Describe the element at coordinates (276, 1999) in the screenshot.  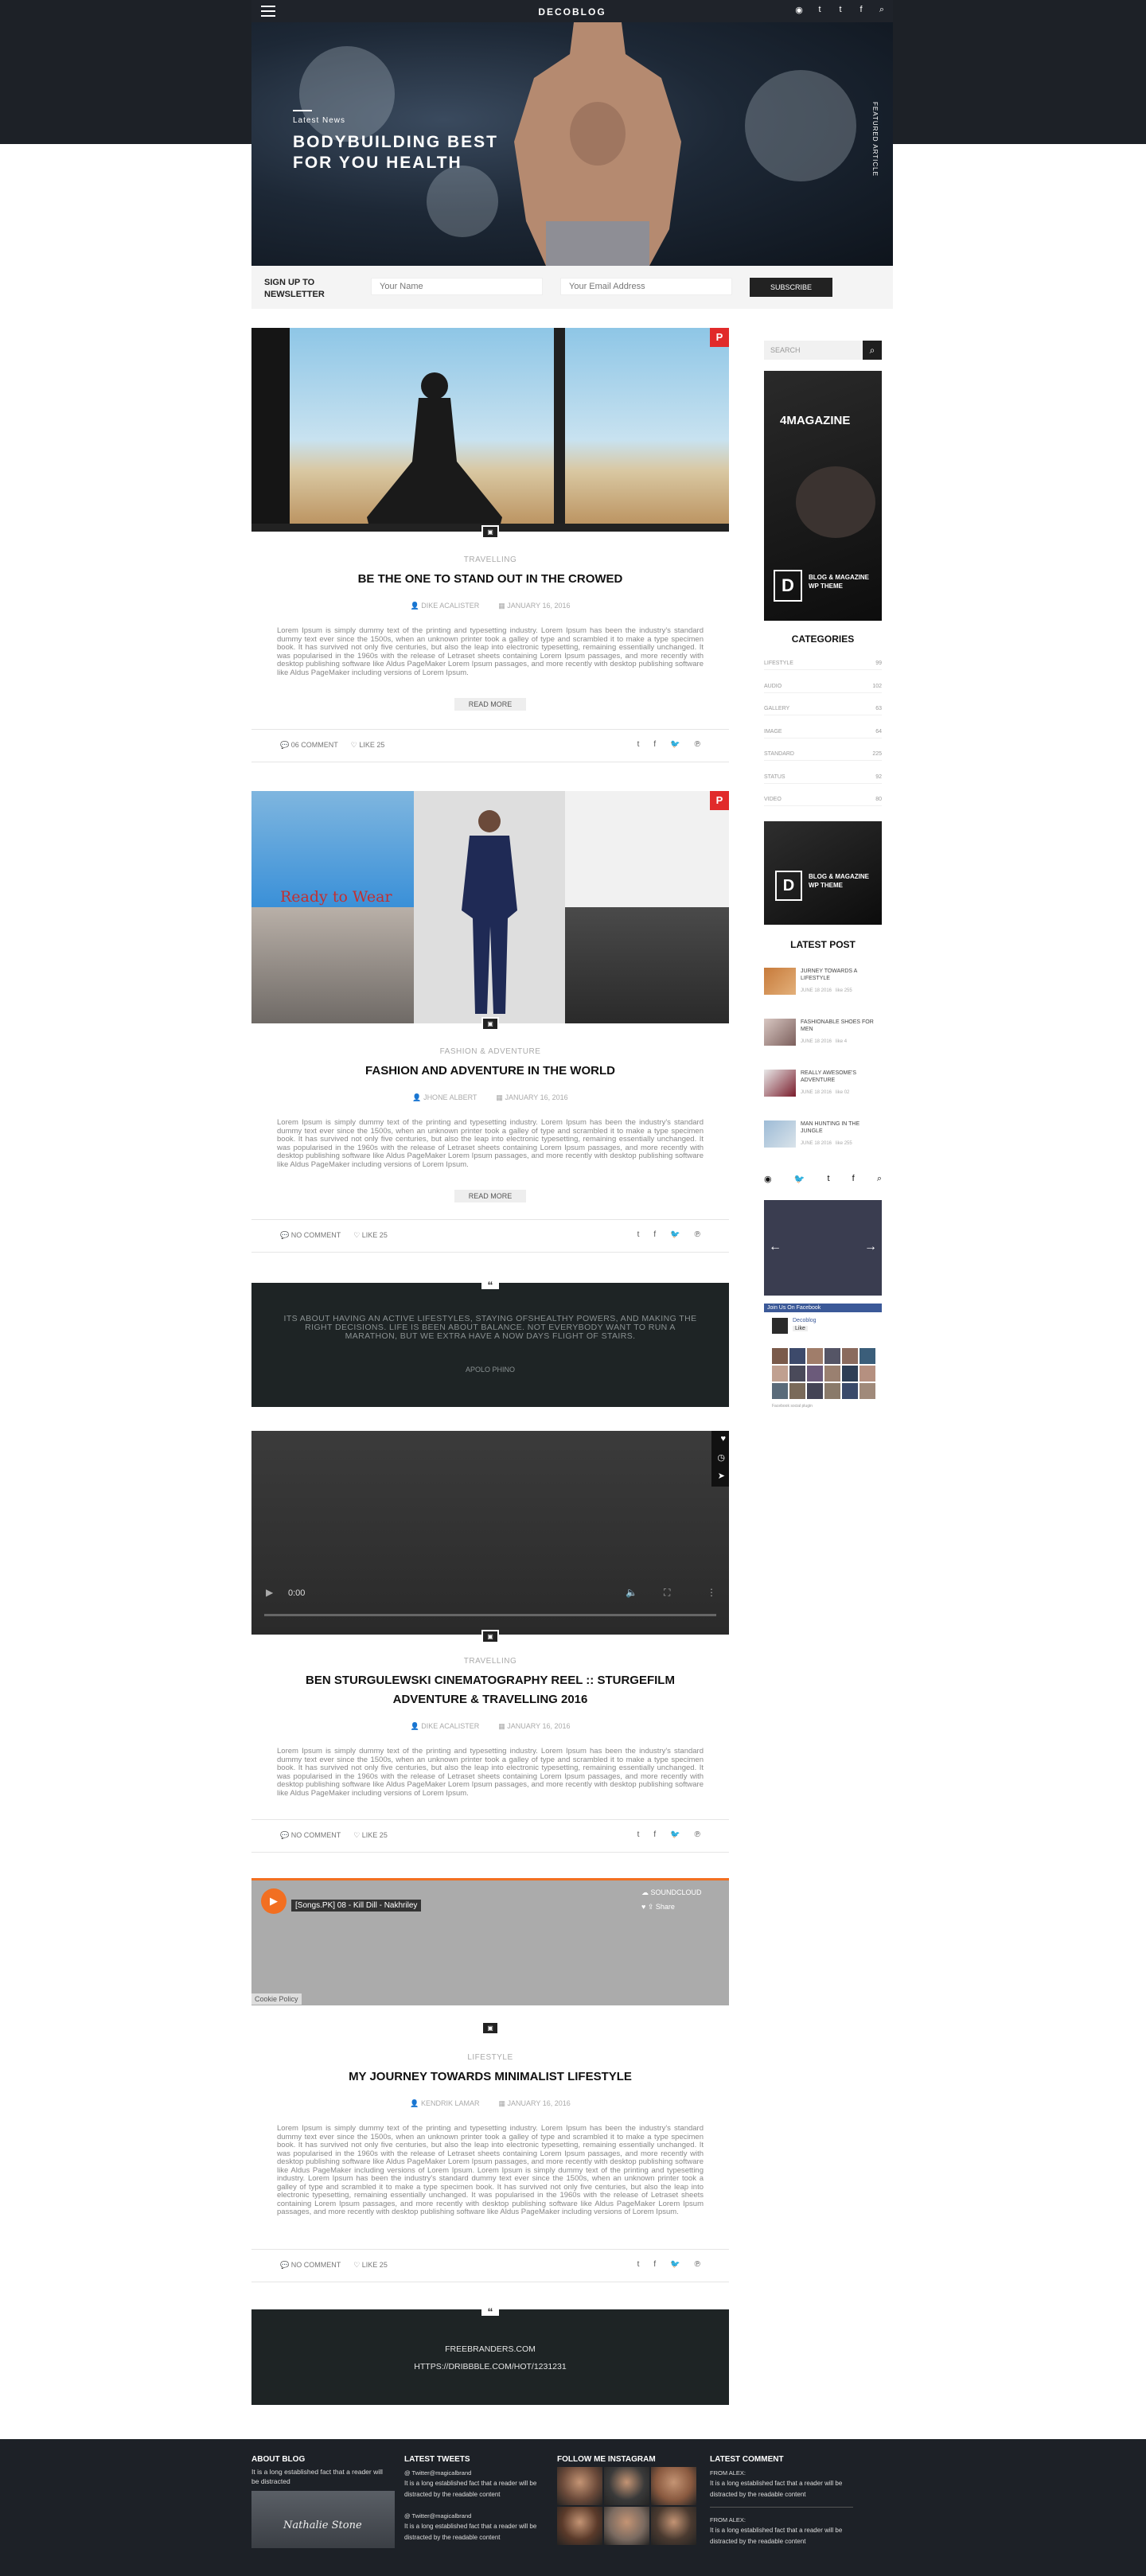
I see `cookie-policy-link: Cookie Policy` at that location.